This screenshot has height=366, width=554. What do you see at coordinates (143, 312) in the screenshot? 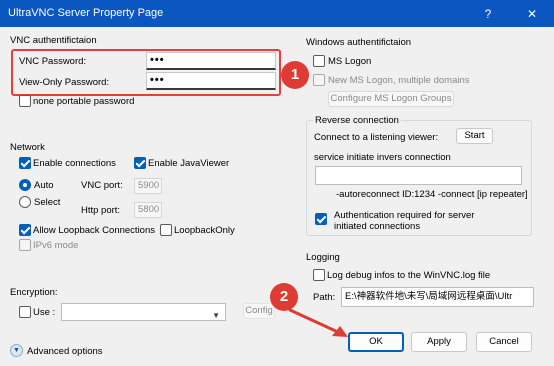
I see `encryption-combo: ▼` at bounding box center [143, 312].